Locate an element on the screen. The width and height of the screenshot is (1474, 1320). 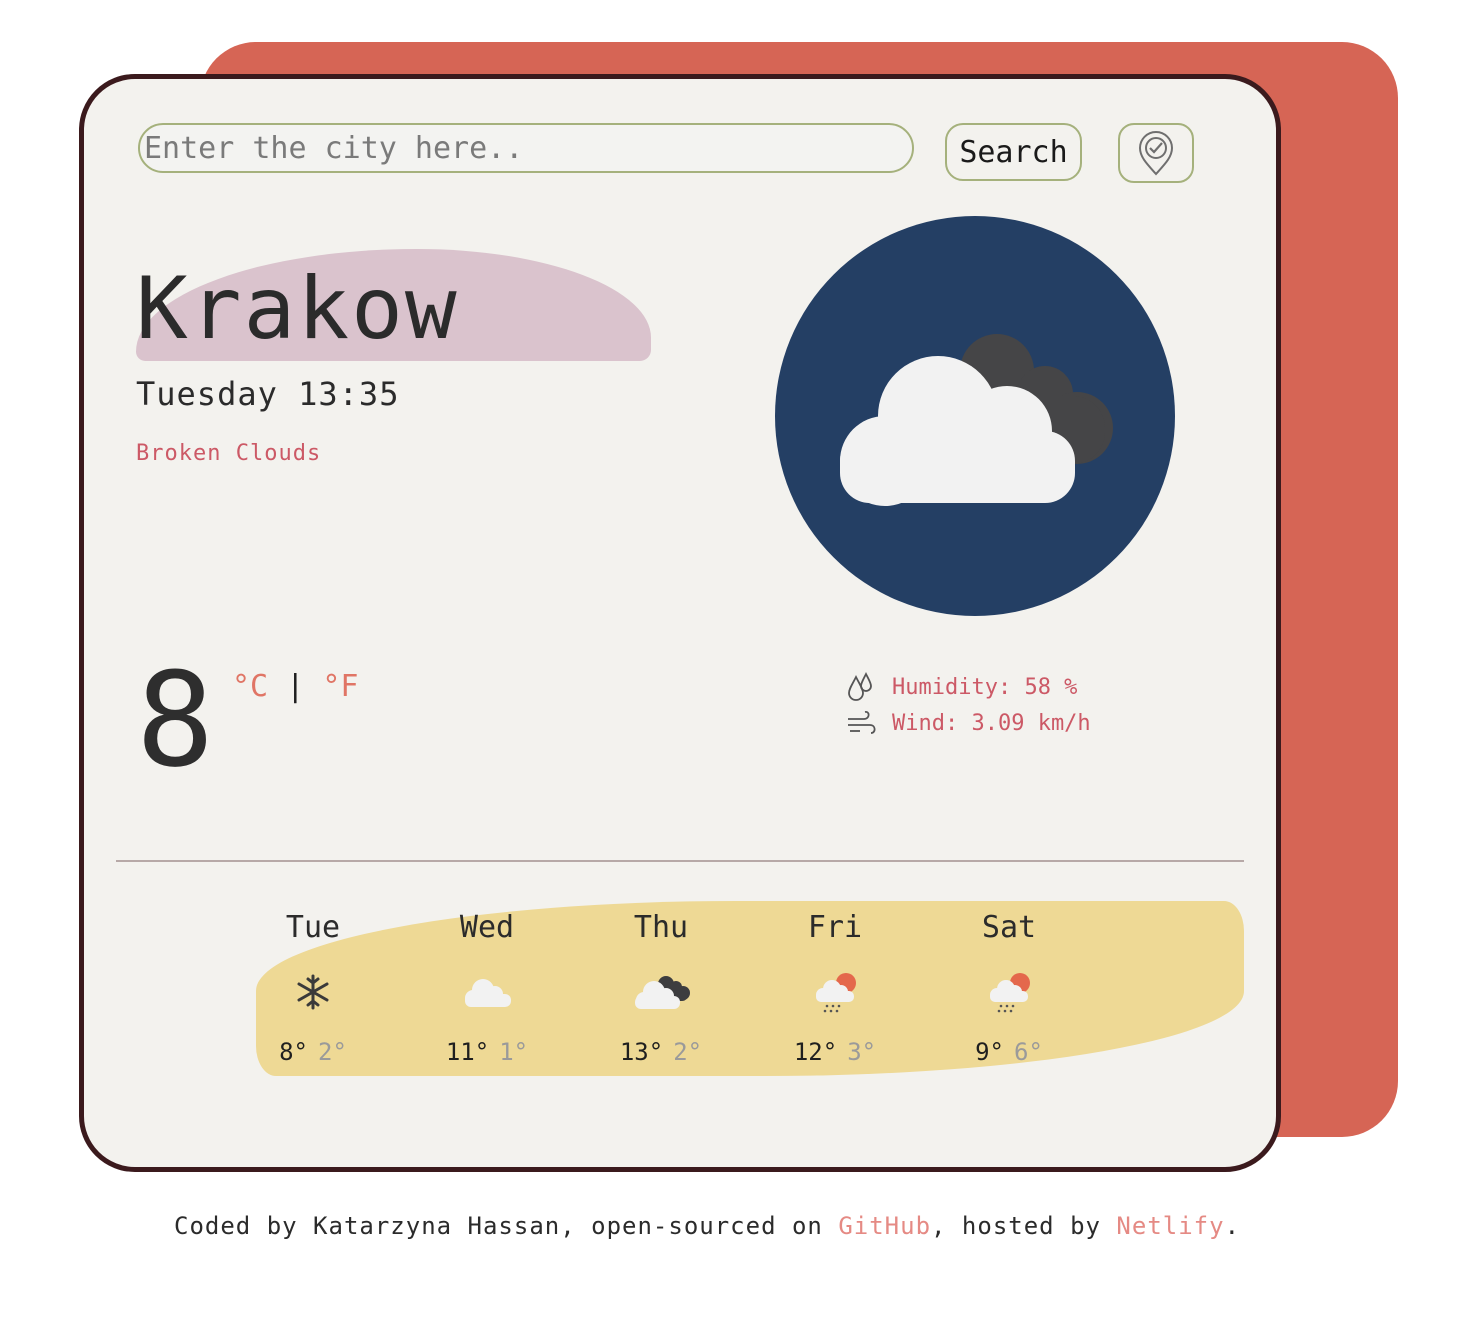
forecast-max: 12° is located at coordinates (815, 1052).